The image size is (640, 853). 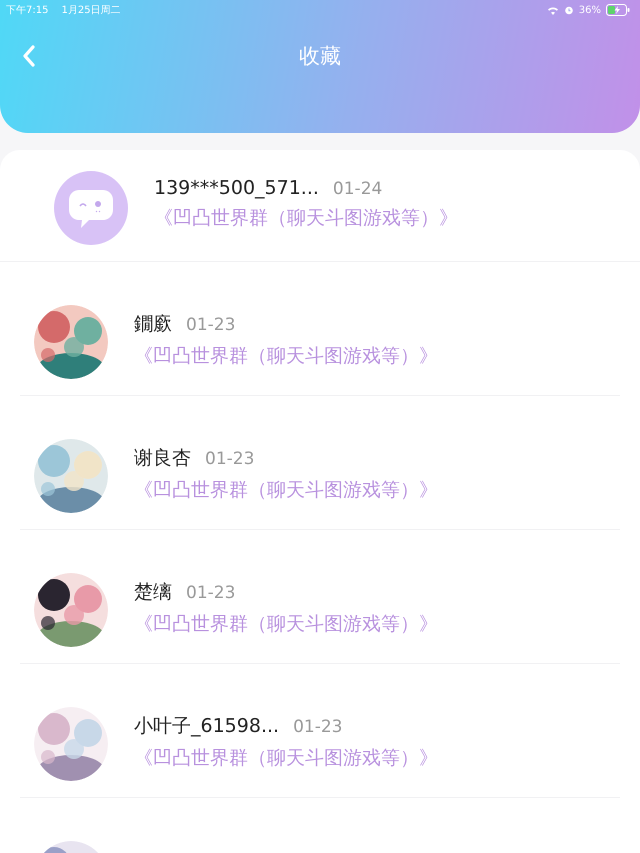 What do you see at coordinates (320, 742) in the screenshot?
I see `favorite-item: 小叶子_61598... 01-23 《凹凸世界群（聊天斗图游戏等）》` at bounding box center [320, 742].